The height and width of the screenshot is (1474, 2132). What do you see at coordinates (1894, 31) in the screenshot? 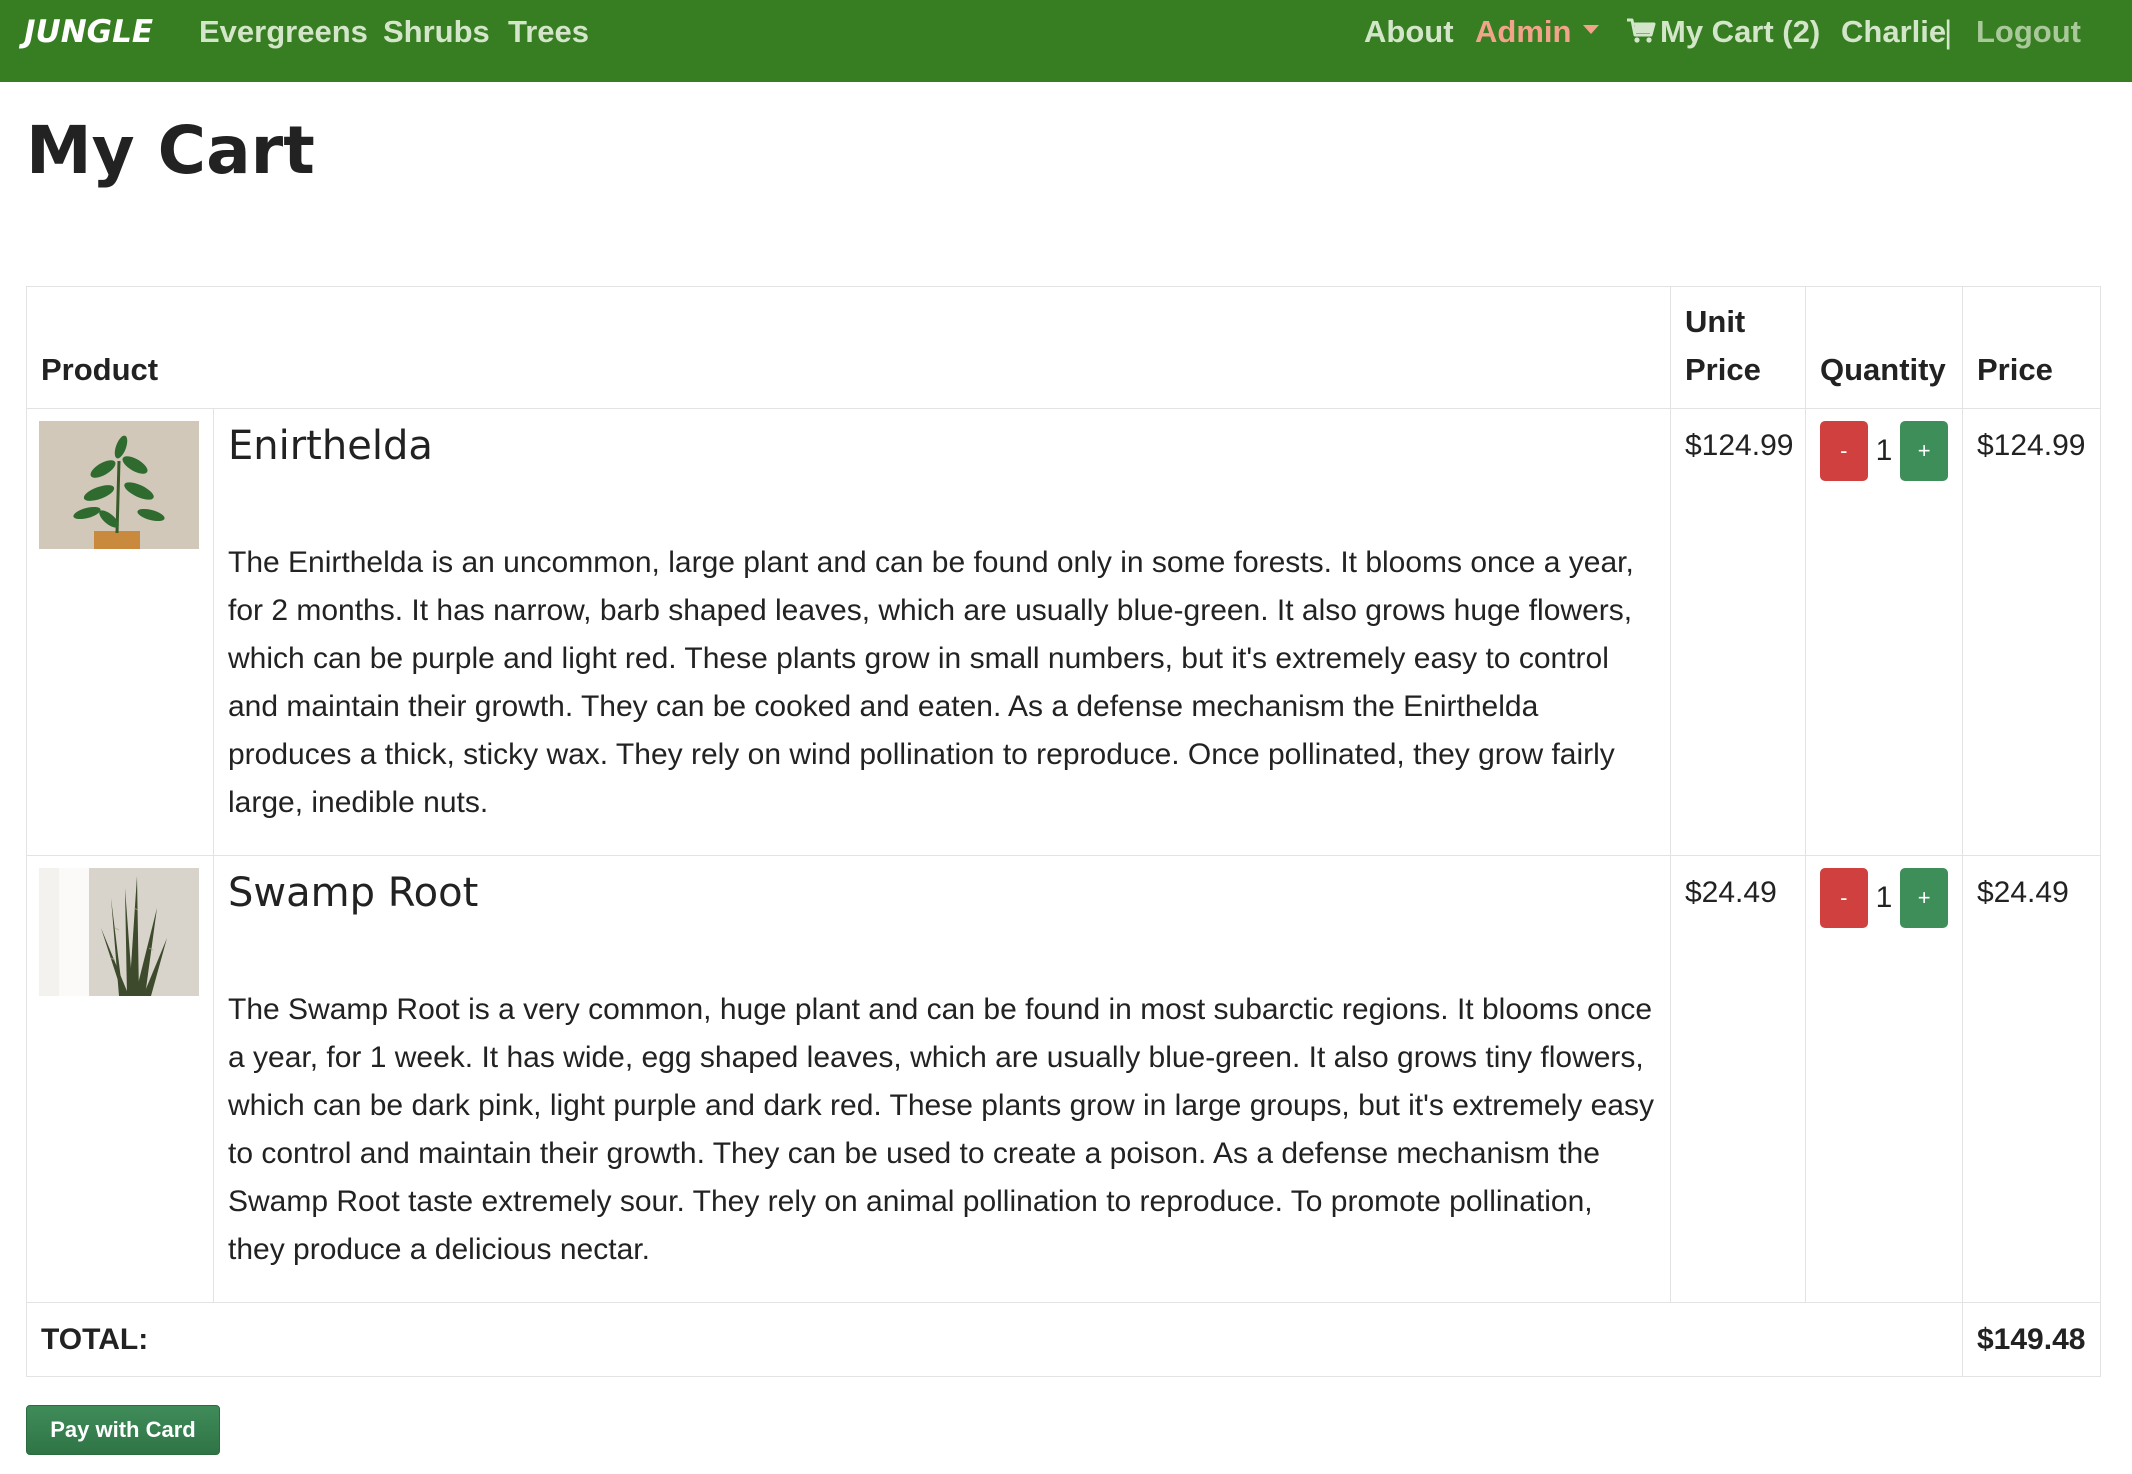
I see `nav-user-name: Charlie` at bounding box center [1894, 31].